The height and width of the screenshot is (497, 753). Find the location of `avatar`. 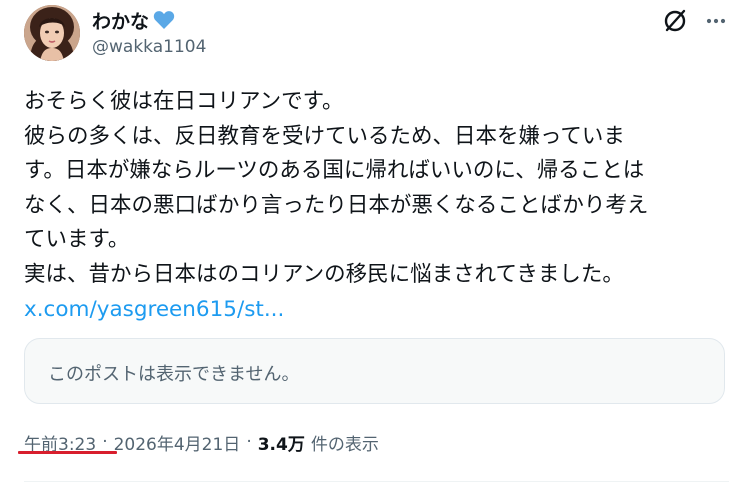

avatar is located at coordinates (52, 33).